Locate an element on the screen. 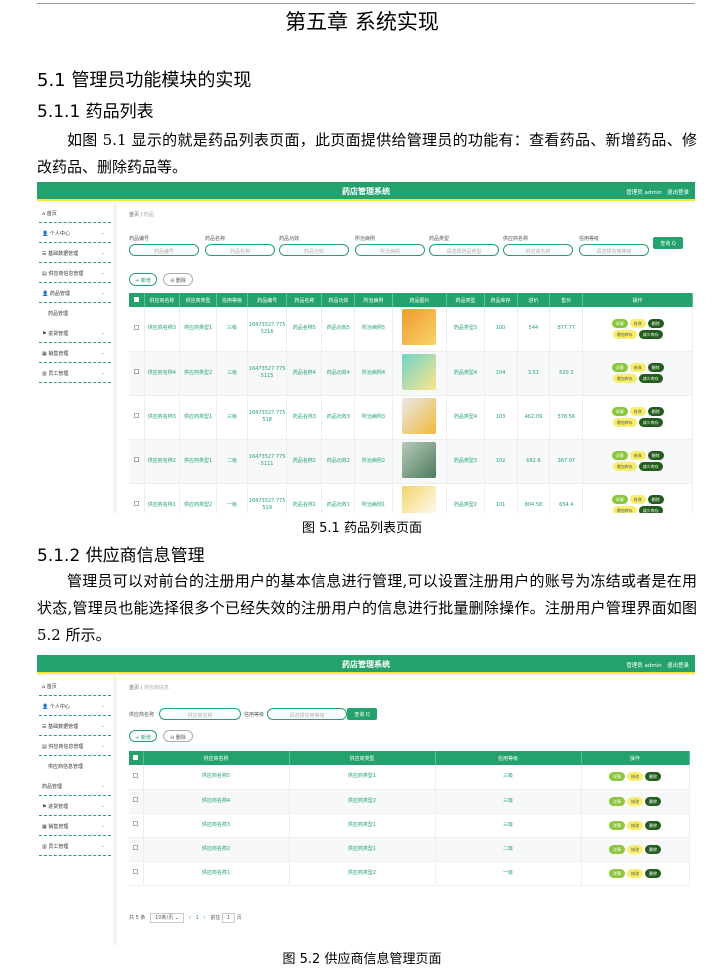 The image size is (724, 970). table-cell: 101 is located at coordinates (501, 498).